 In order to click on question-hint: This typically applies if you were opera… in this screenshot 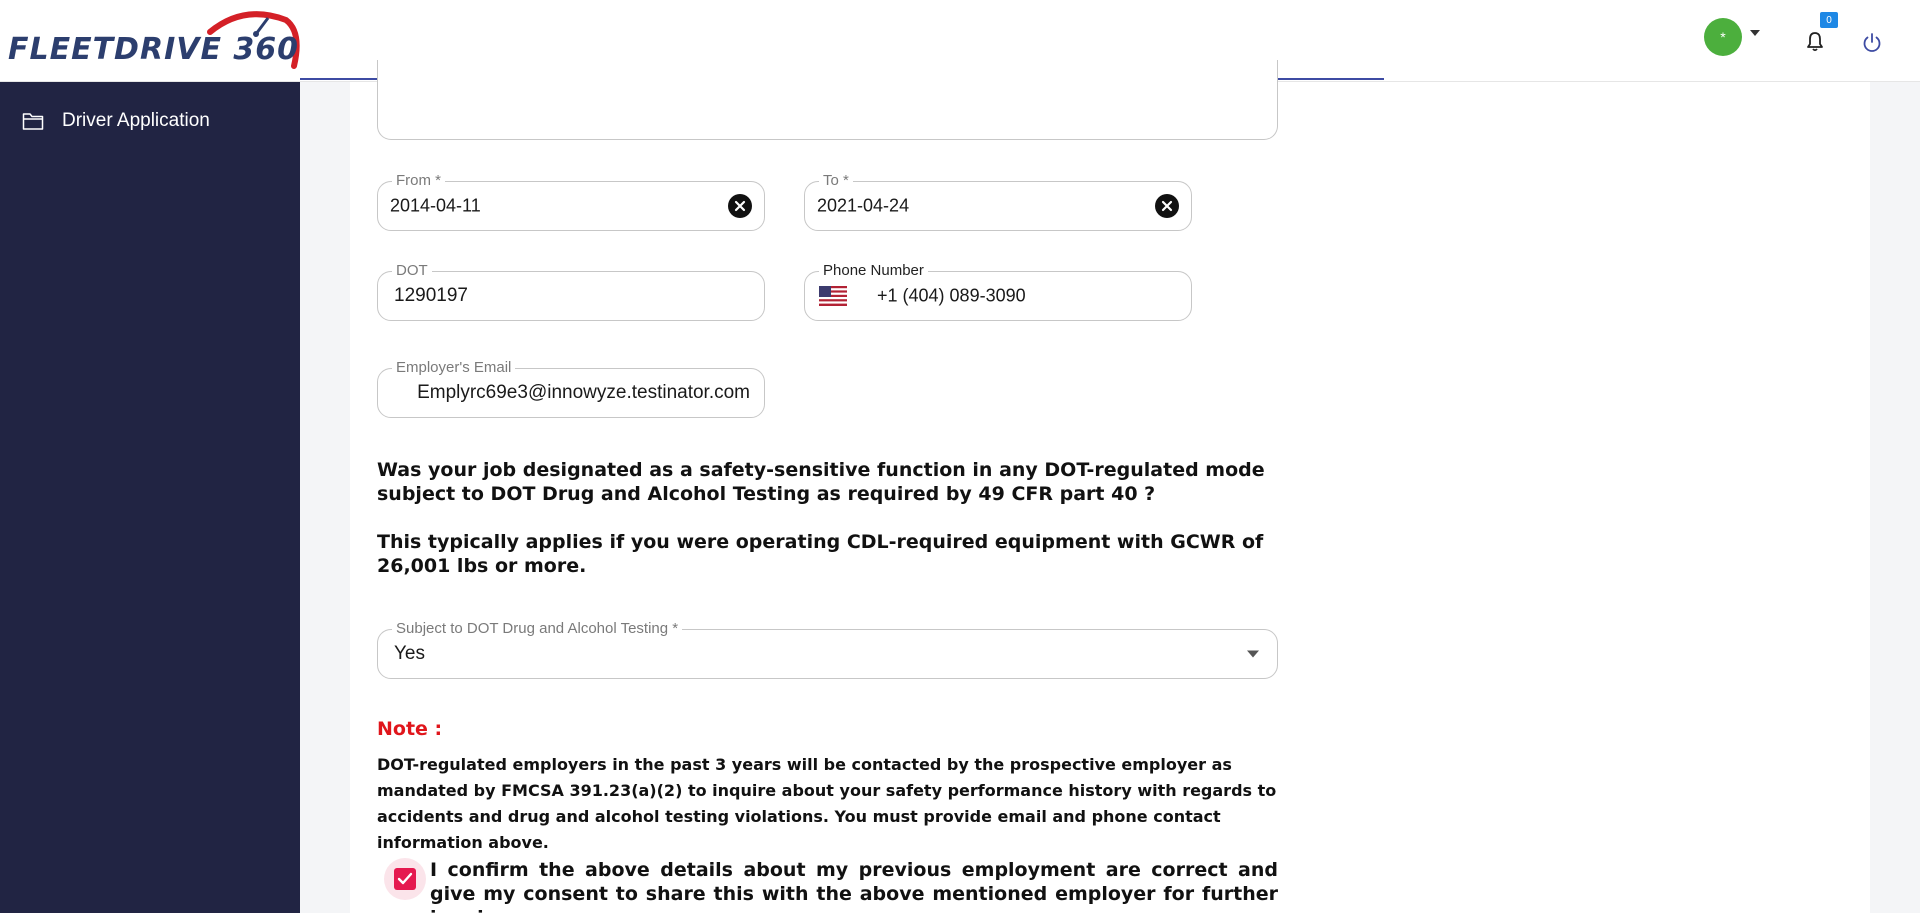, I will do `click(820, 554)`.